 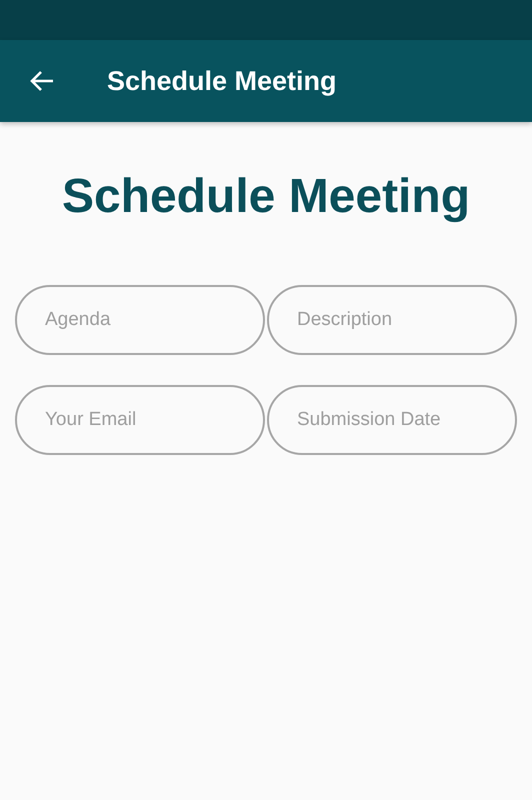 I want to click on text-field: Submission Date, so click(x=392, y=420).